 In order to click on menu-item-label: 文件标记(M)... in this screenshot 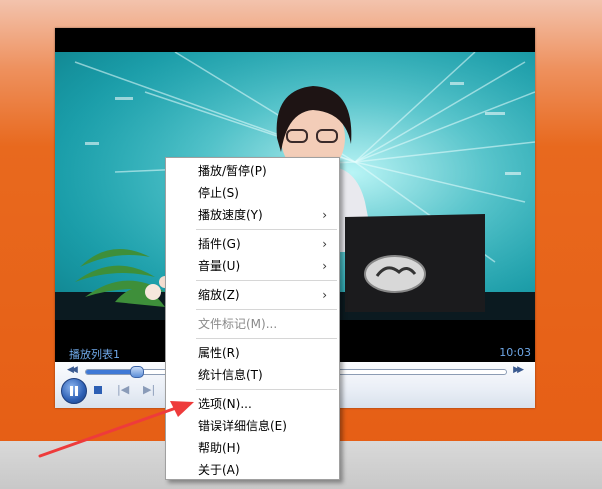, I will do `click(238, 324)`.